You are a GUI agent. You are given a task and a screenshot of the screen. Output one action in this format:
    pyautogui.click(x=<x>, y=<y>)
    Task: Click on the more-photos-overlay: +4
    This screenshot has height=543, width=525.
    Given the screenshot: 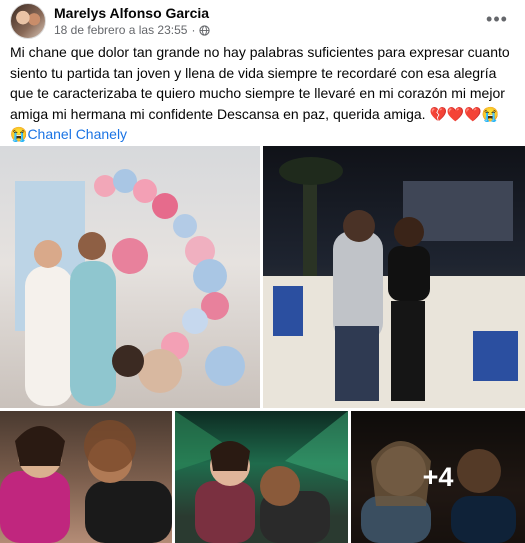 What is the action you would take?
    pyautogui.click(x=438, y=477)
    